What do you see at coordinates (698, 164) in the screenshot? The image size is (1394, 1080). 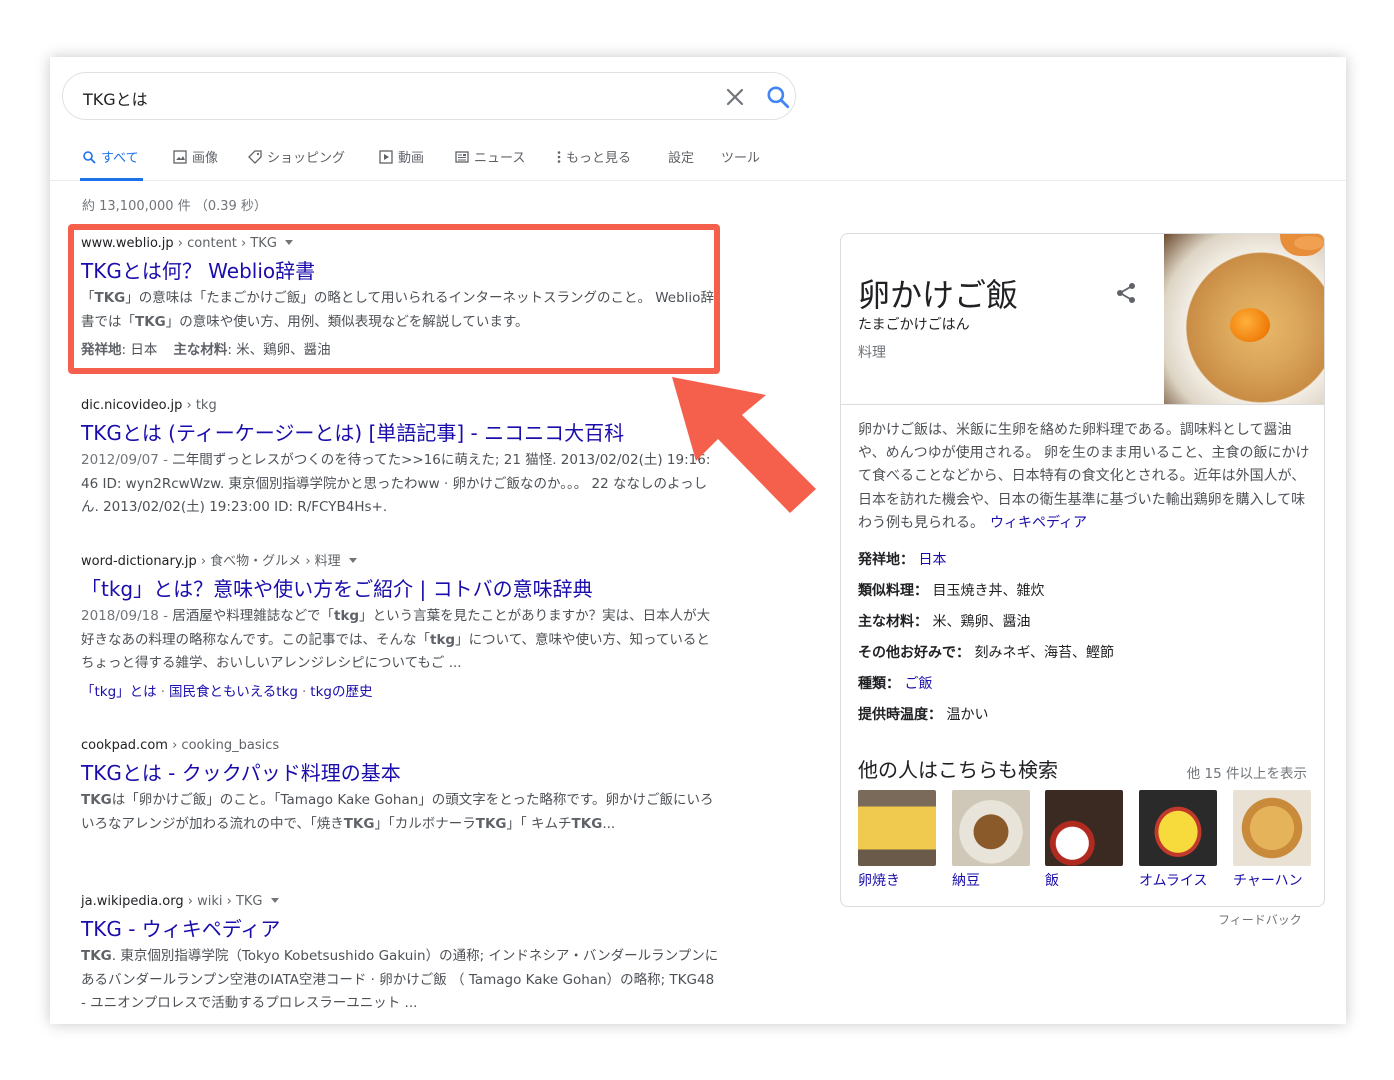 I see `search-tabs: すべて 画像 ショッピング 動画 ニュース もっと見る 設定 ツール` at bounding box center [698, 164].